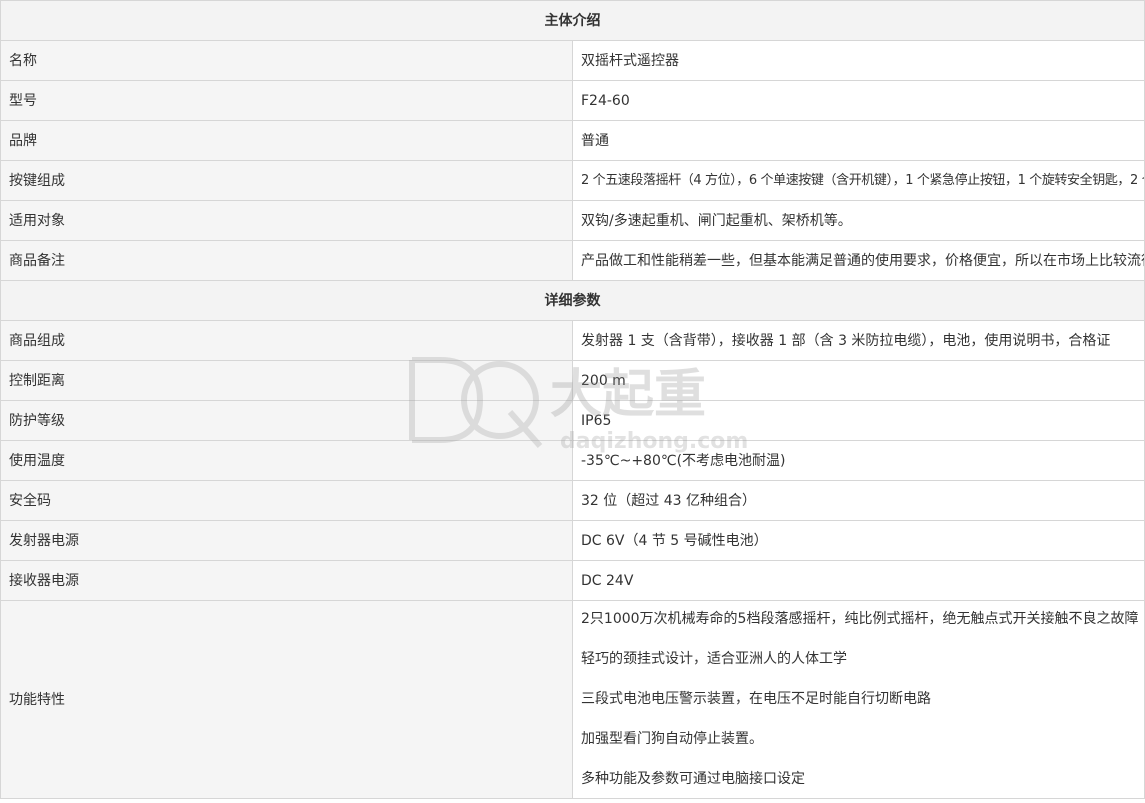 This screenshot has width=1145, height=803. What do you see at coordinates (756, 698) in the screenshot?
I see `feature-line: 三段式电池电压警示装置，在电压不足时能自行切断电路` at bounding box center [756, 698].